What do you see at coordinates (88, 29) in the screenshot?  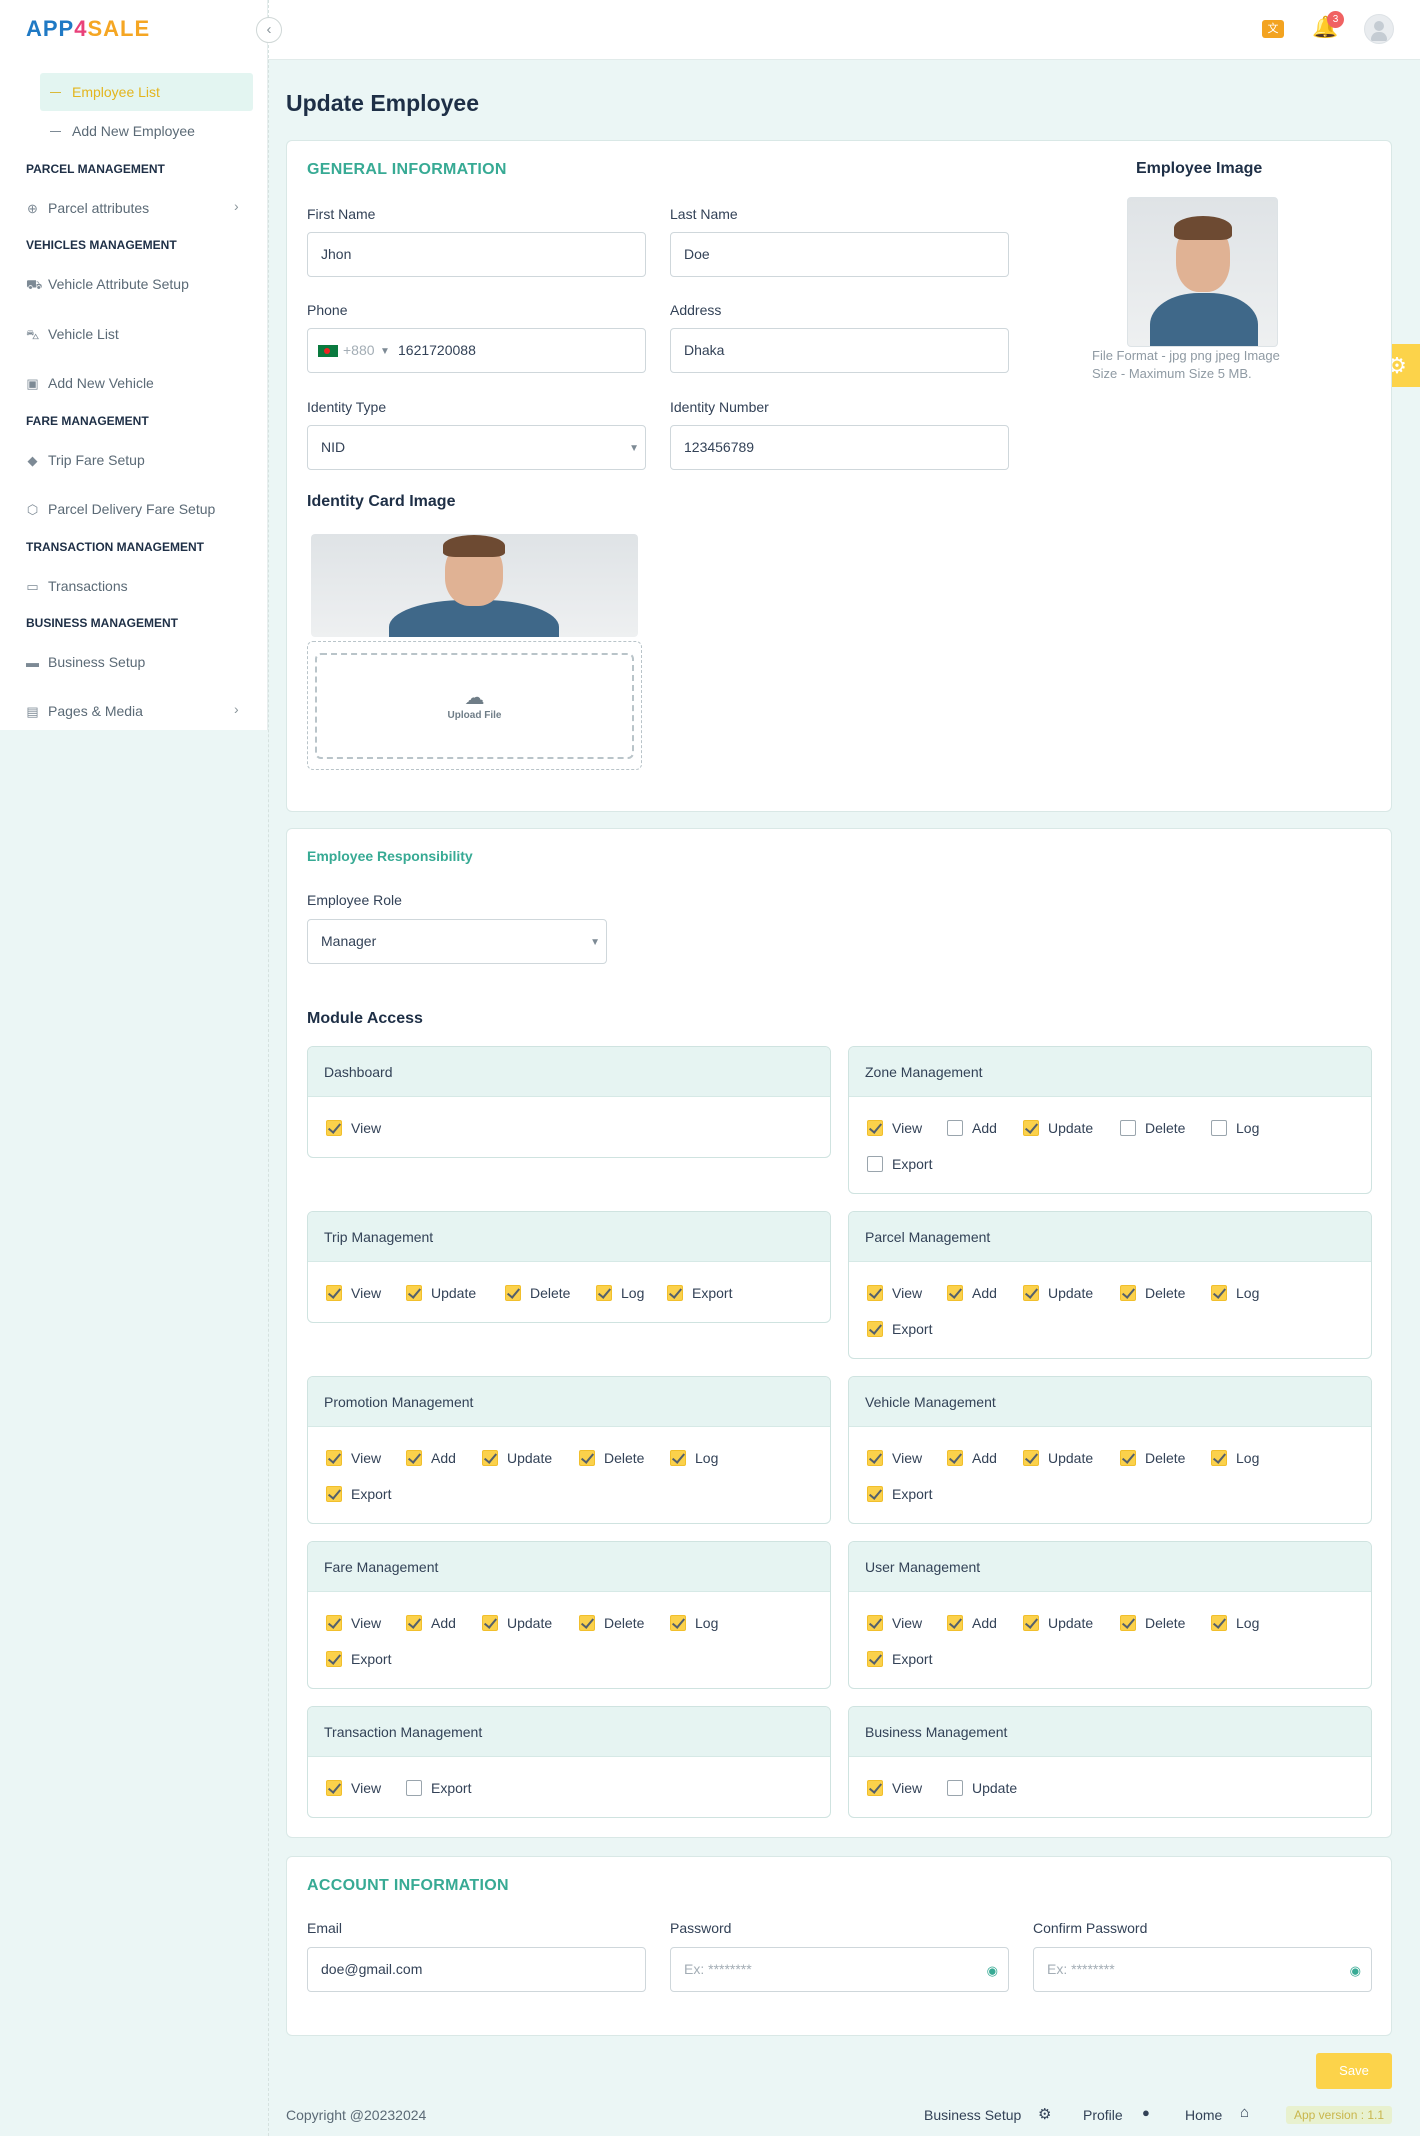 I see `app-logo: APP4SALE` at bounding box center [88, 29].